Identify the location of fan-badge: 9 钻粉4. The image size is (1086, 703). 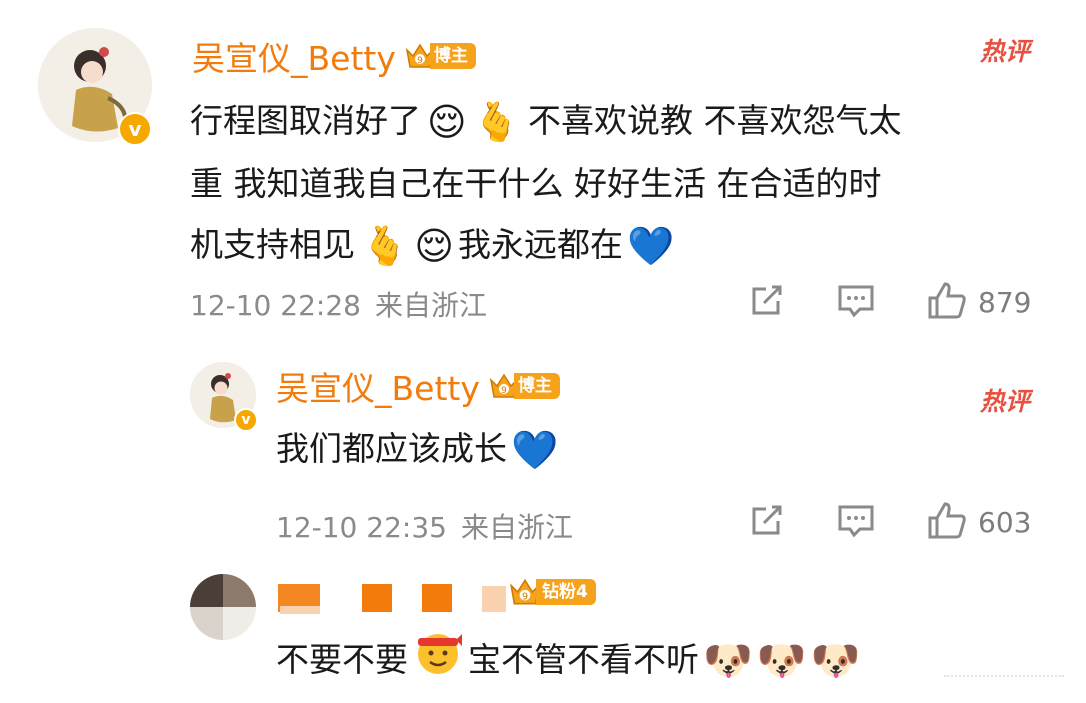
(552, 592).